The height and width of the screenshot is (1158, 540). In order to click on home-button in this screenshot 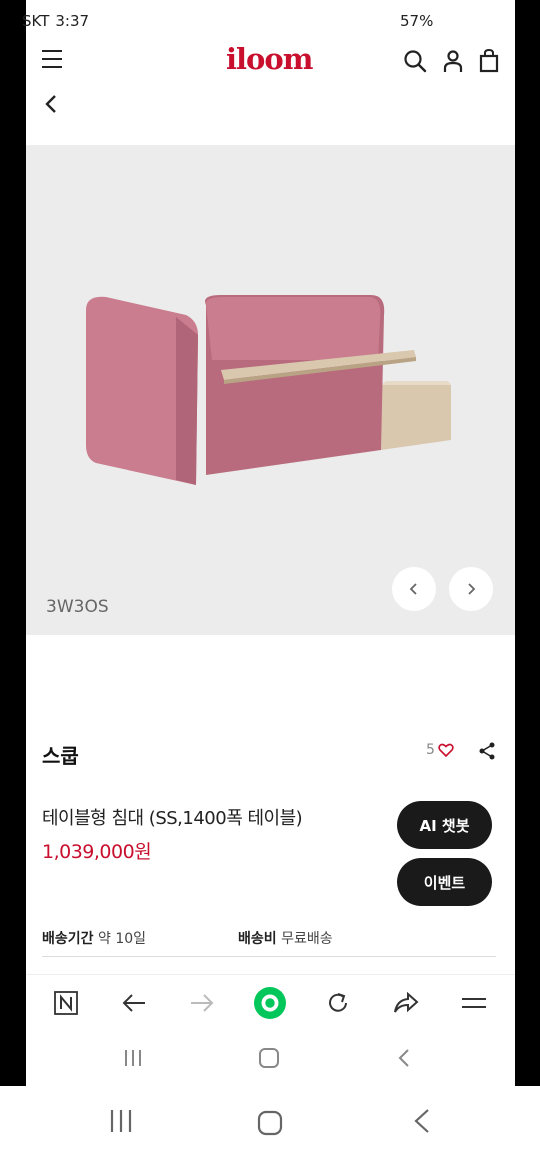, I will do `click(269, 1058)`.